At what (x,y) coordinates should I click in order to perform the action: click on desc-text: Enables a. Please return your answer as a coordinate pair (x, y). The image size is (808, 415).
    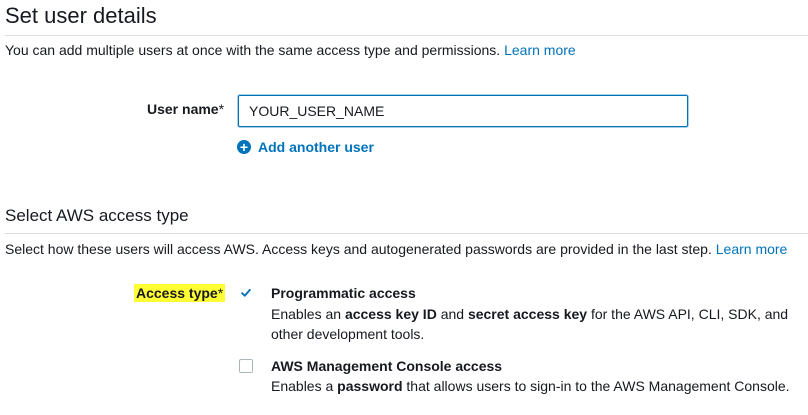
    Looking at the image, I should click on (304, 386).